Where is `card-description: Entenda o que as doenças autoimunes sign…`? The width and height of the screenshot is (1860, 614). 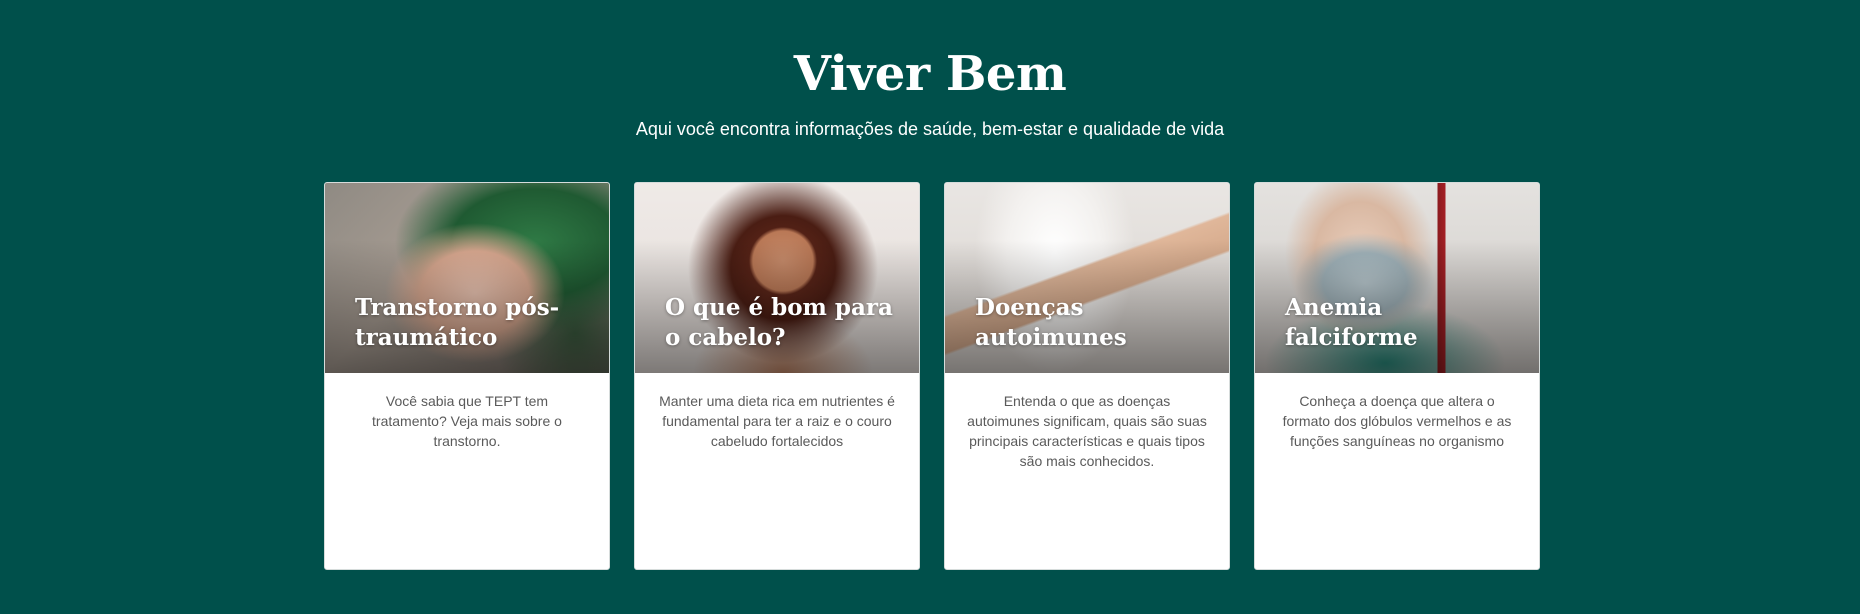
card-description: Entenda o que as doenças autoimunes sign… is located at coordinates (1087, 431).